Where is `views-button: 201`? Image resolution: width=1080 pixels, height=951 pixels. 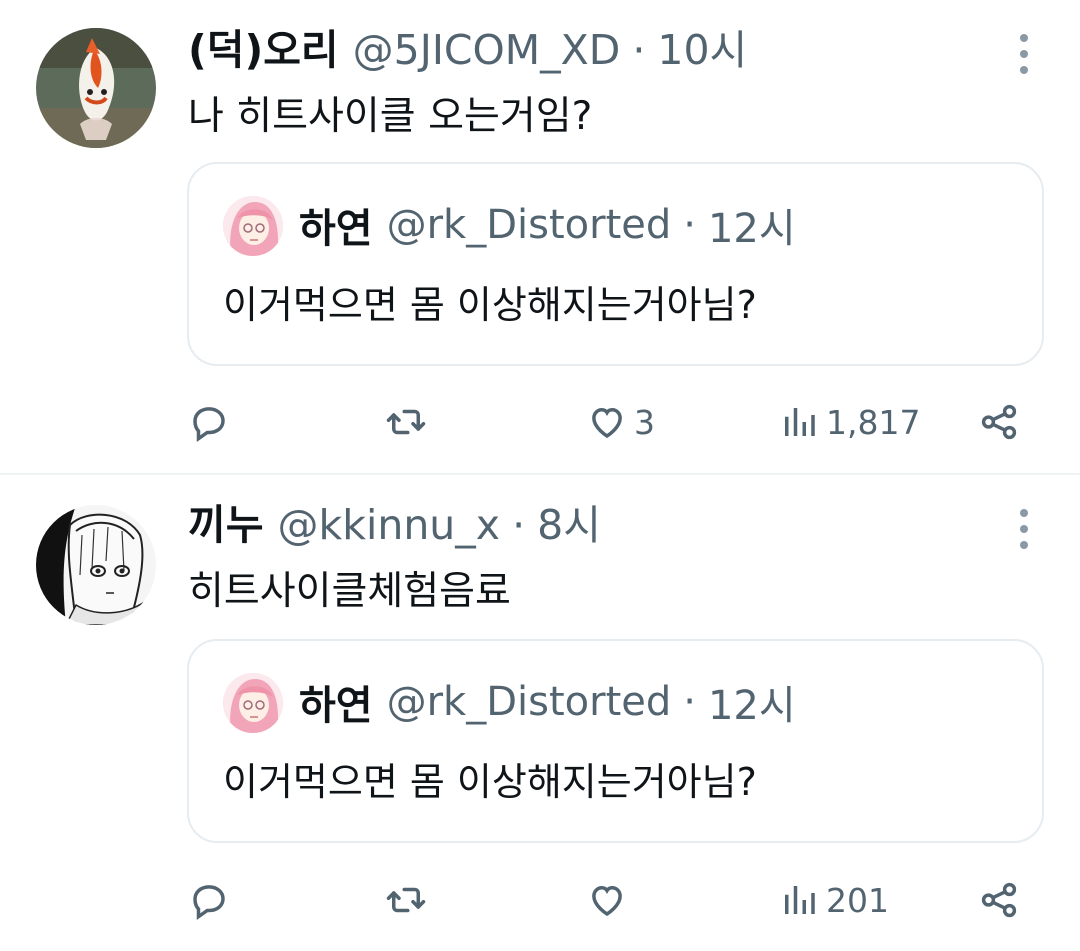
views-button: 201 is located at coordinates (833, 900).